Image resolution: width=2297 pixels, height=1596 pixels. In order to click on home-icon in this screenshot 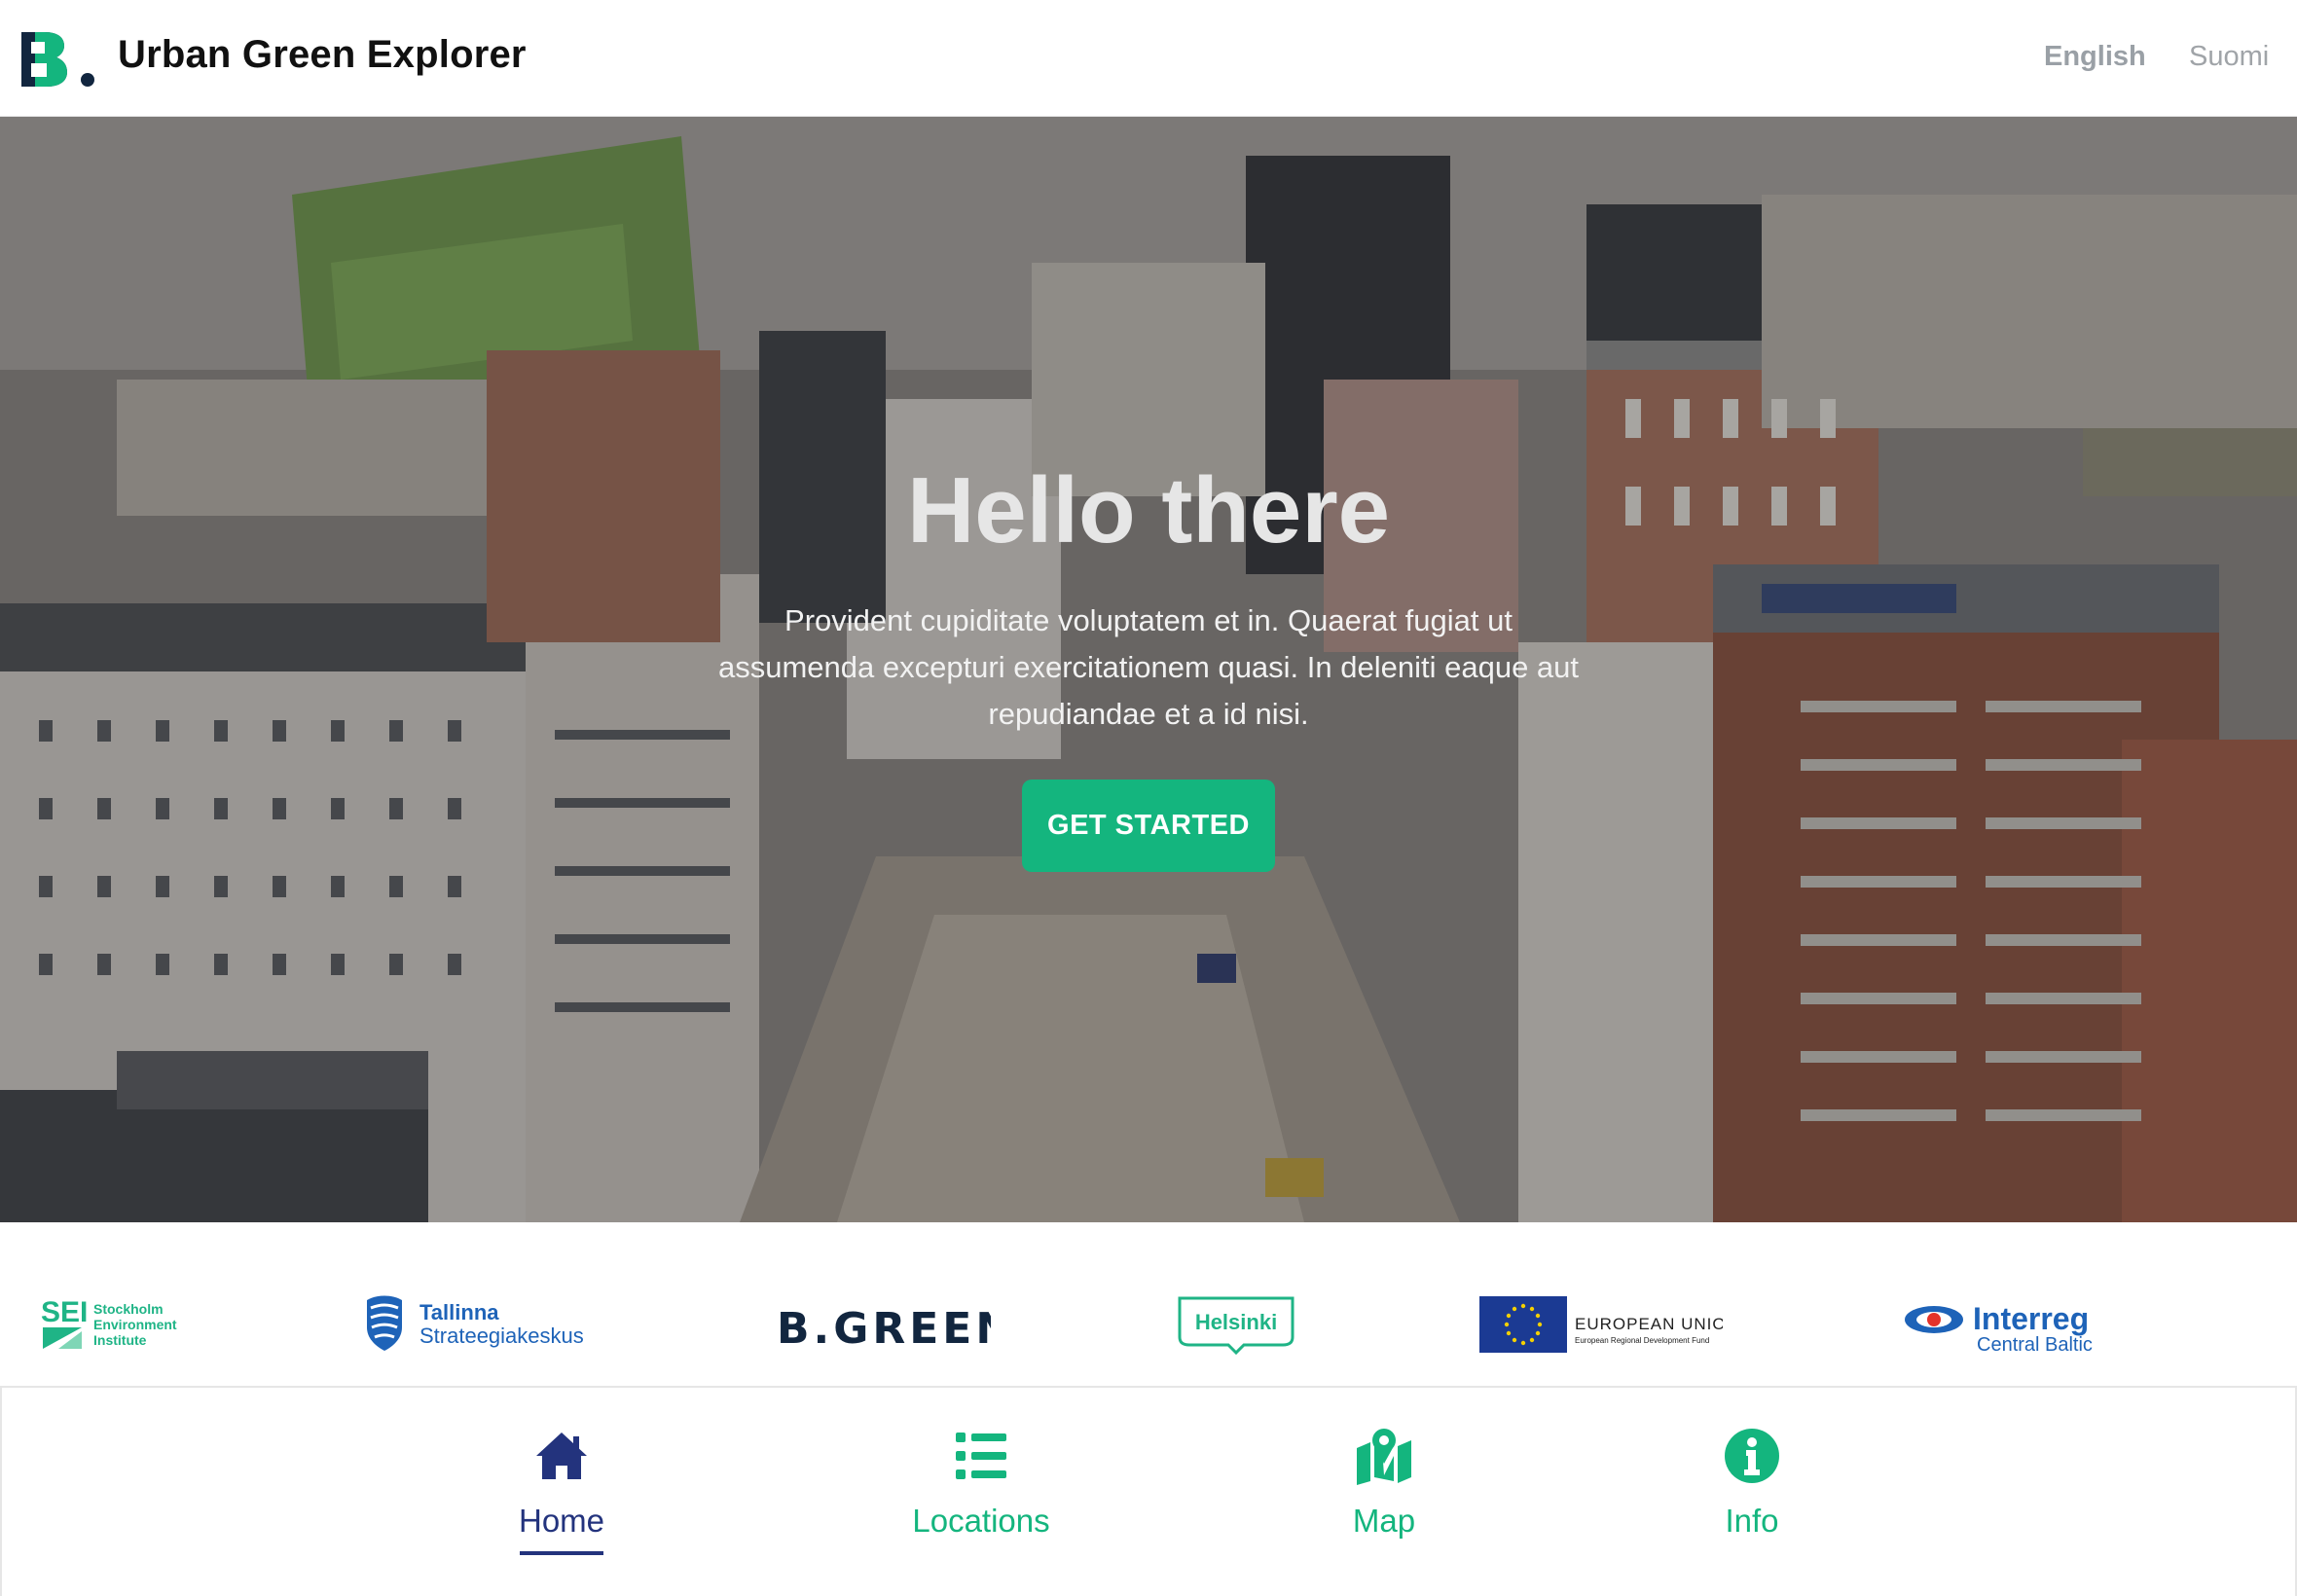, I will do `click(561, 1456)`.